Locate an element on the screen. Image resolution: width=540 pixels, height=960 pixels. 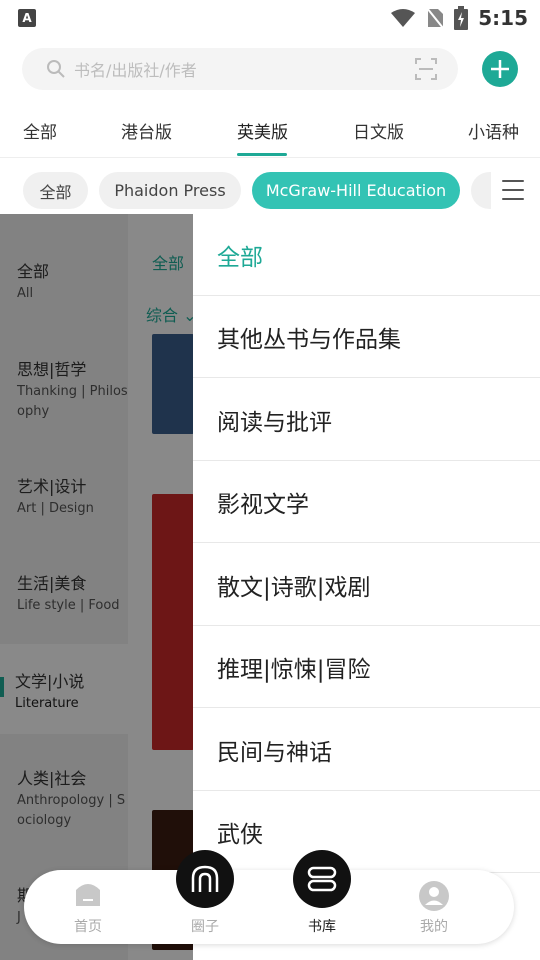
publisher-chips: 全部 Phaidon Press McGraw-Hill Education is located at coordinates (270, 190).